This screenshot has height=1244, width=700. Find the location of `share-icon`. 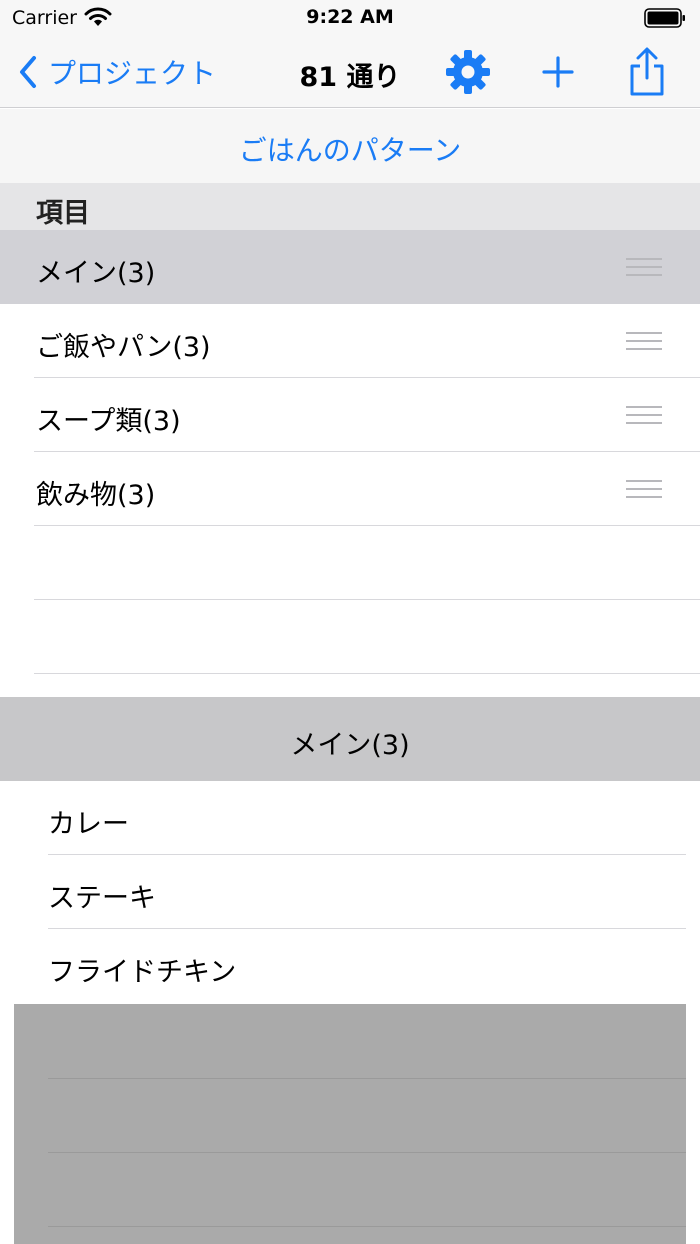

share-icon is located at coordinates (647, 71).